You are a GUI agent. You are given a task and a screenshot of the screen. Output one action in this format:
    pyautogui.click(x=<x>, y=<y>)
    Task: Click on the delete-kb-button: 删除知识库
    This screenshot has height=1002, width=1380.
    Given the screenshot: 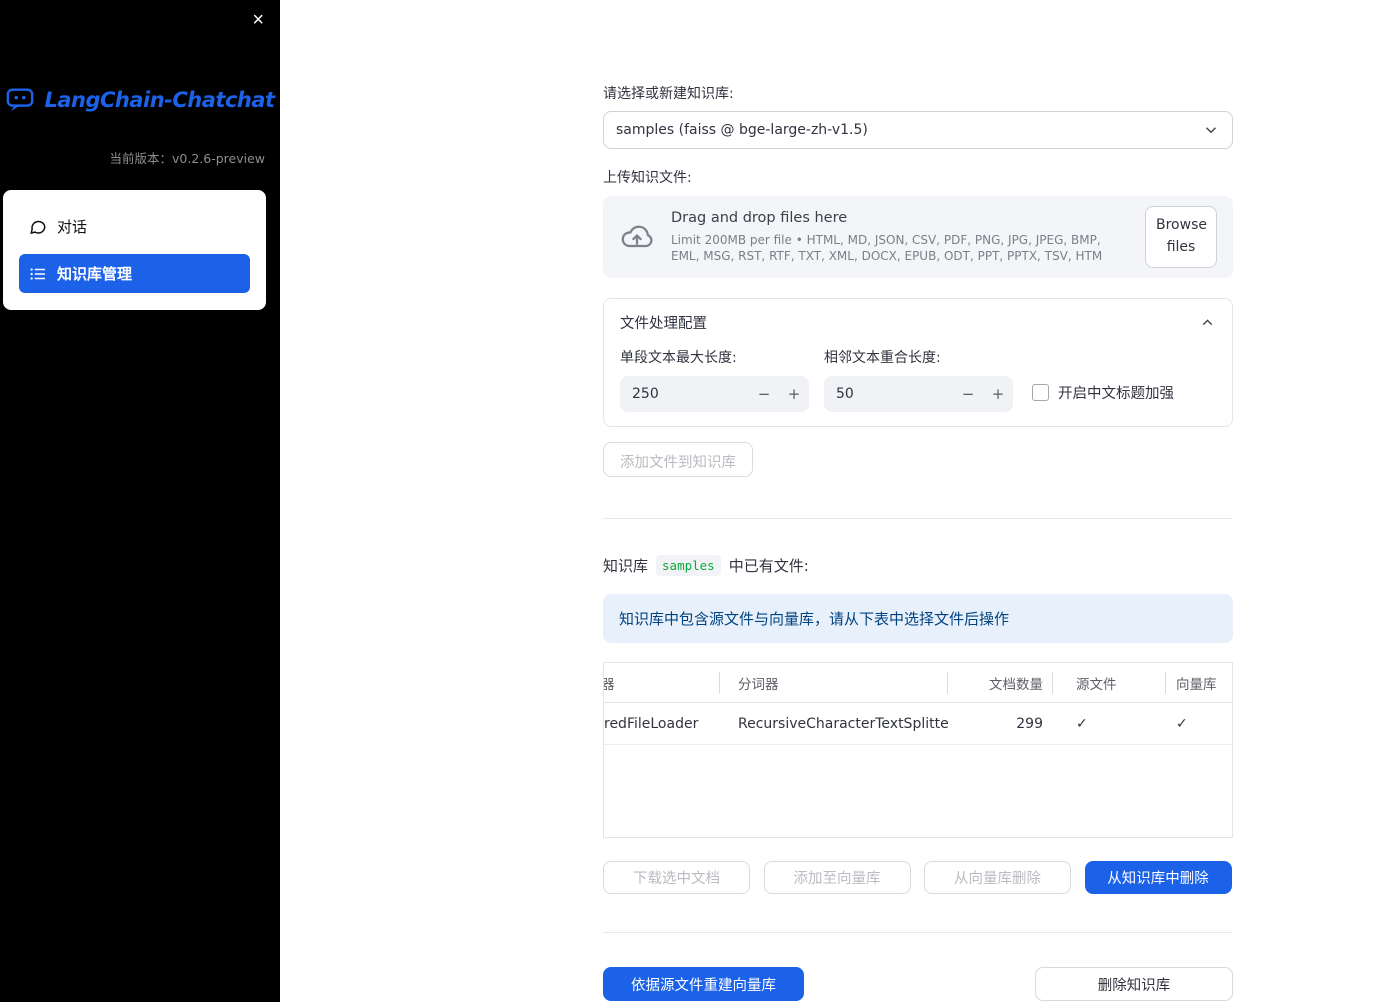 What is the action you would take?
    pyautogui.click(x=1134, y=984)
    